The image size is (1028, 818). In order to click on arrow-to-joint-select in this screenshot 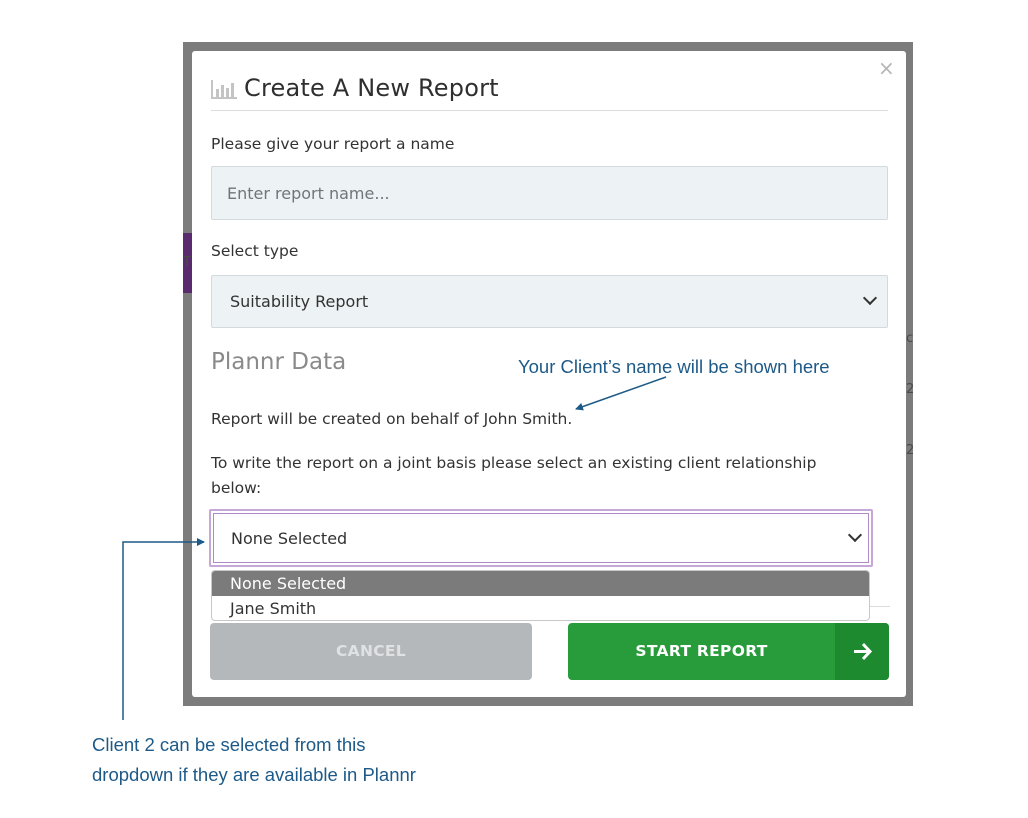, I will do `click(163, 629)`.